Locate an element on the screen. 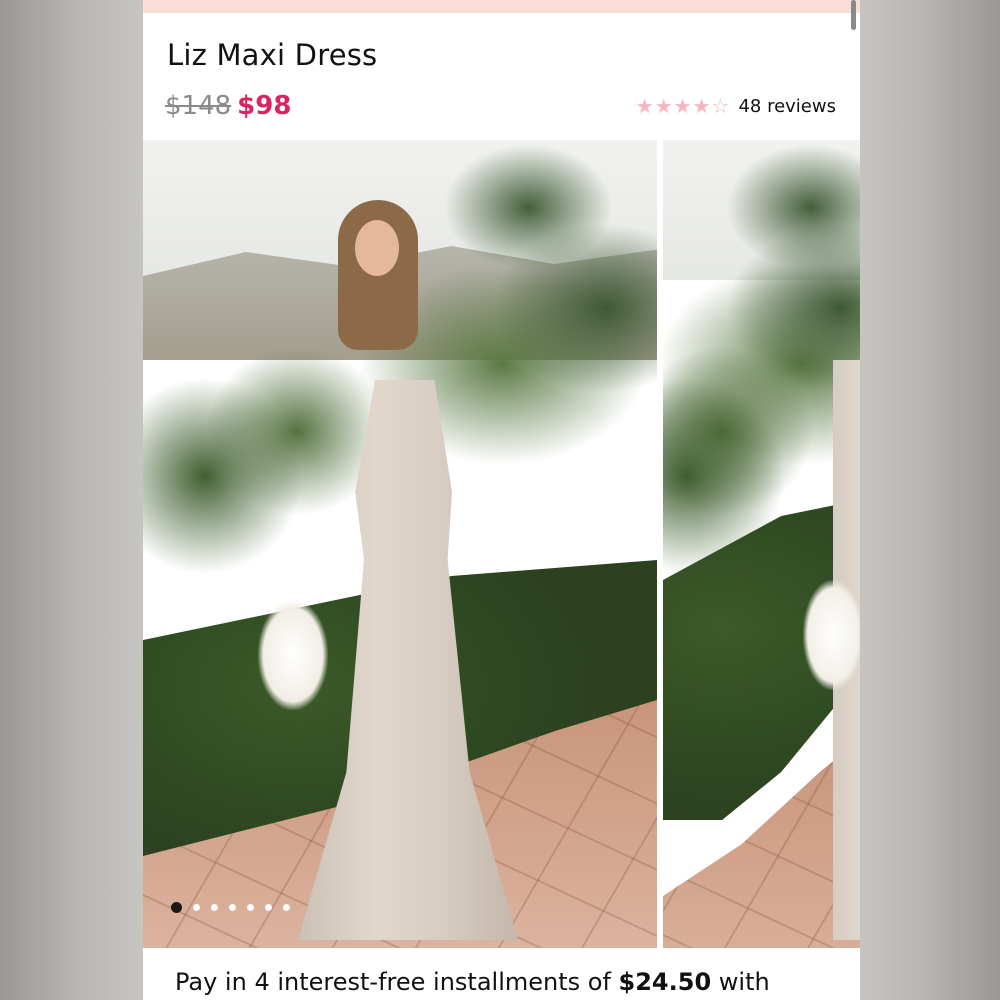 The width and height of the screenshot is (1000, 1000). price-row: $148 $98 is located at coordinates (228, 106).